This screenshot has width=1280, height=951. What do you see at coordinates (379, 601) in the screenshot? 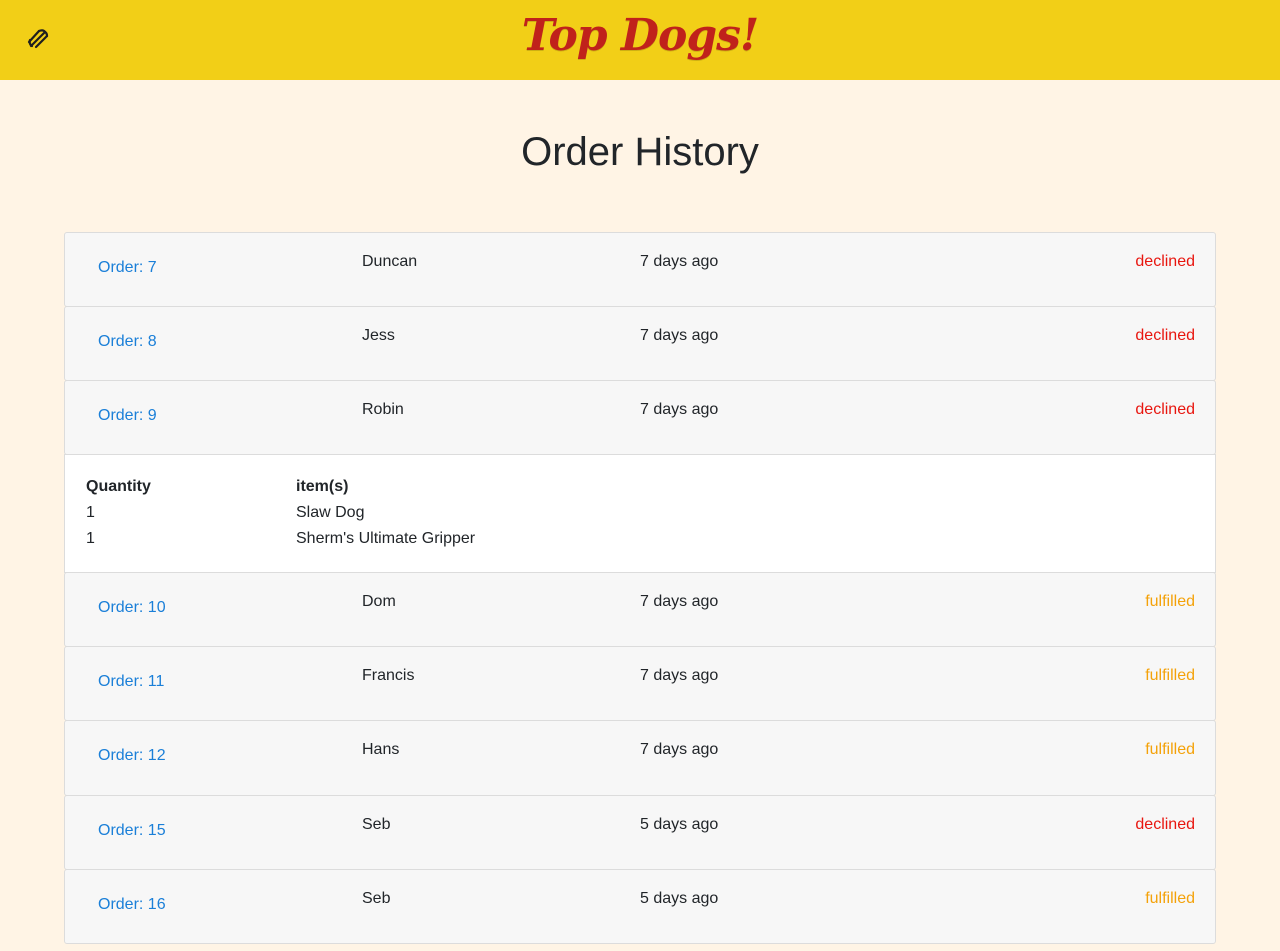
I see `customer-name: Dom` at bounding box center [379, 601].